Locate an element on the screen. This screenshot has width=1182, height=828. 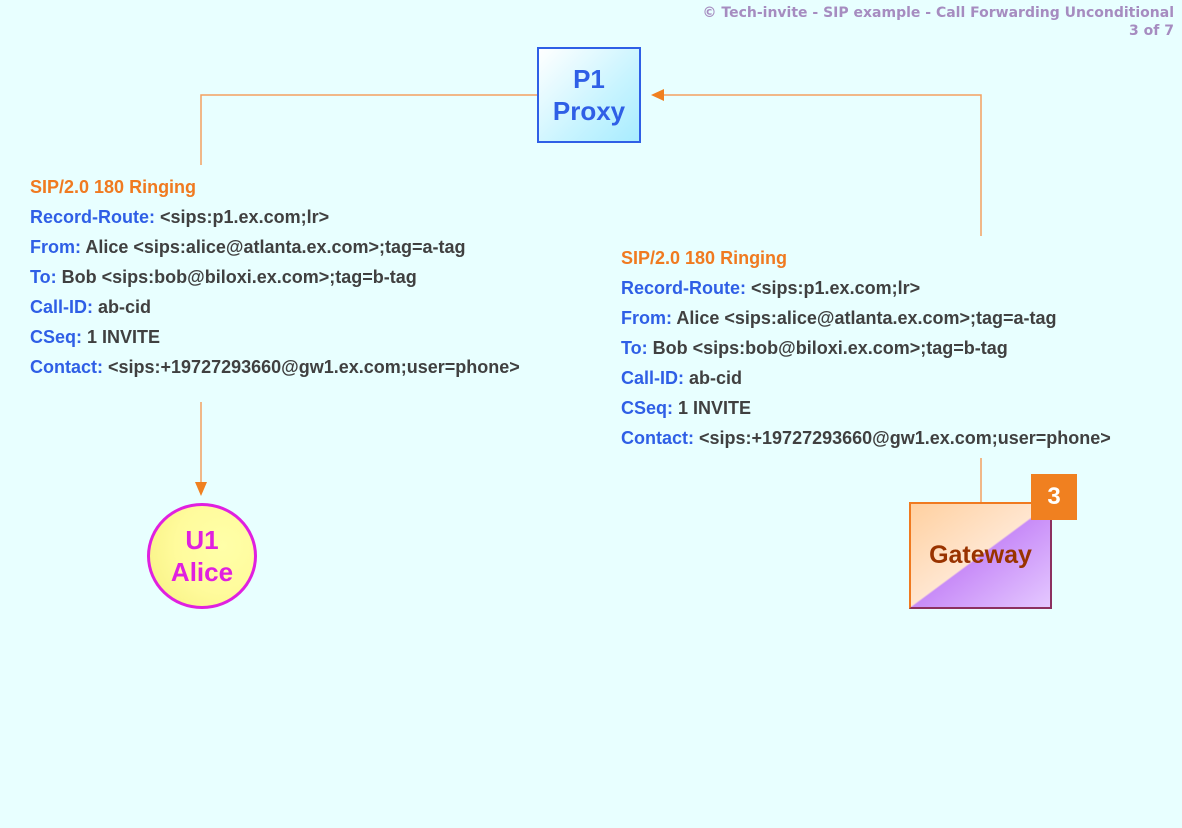
alice-label: Alice is located at coordinates (202, 572).